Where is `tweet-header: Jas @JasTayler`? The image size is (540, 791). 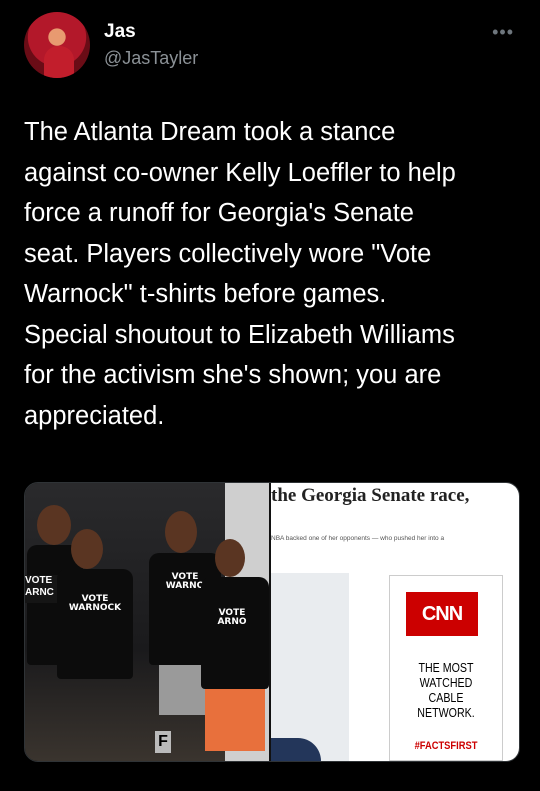 tweet-header: Jas @JasTayler is located at coordinates (111, 45).